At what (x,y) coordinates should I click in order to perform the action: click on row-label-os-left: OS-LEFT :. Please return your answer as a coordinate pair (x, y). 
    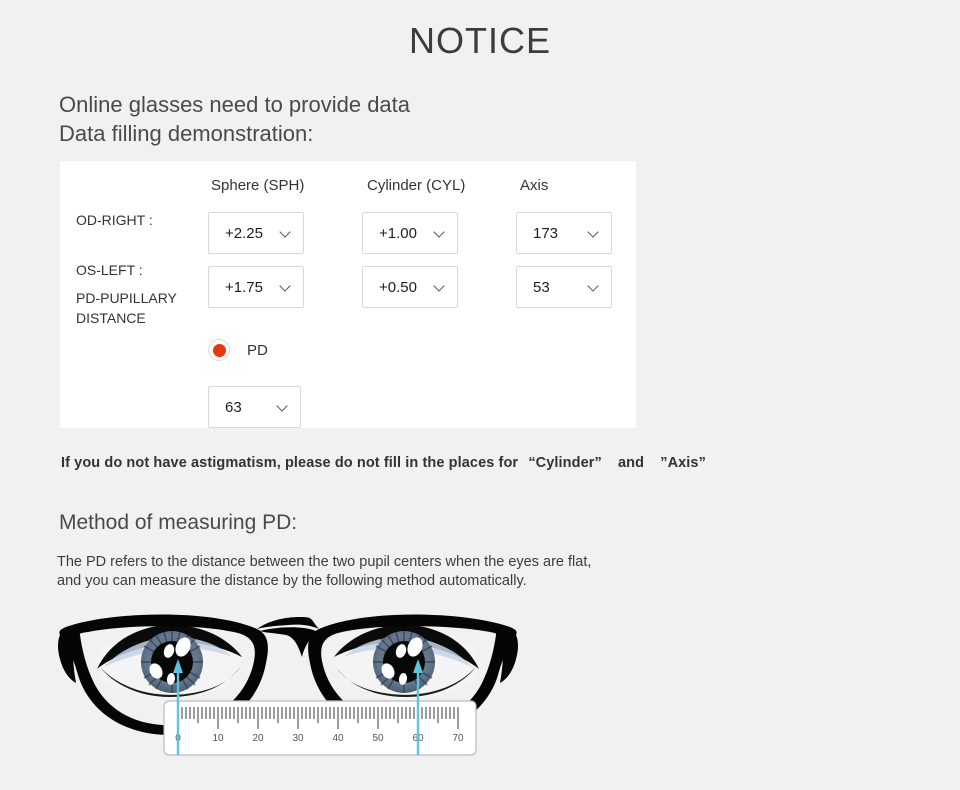
    Looking at the image, I should click on (109, 270).